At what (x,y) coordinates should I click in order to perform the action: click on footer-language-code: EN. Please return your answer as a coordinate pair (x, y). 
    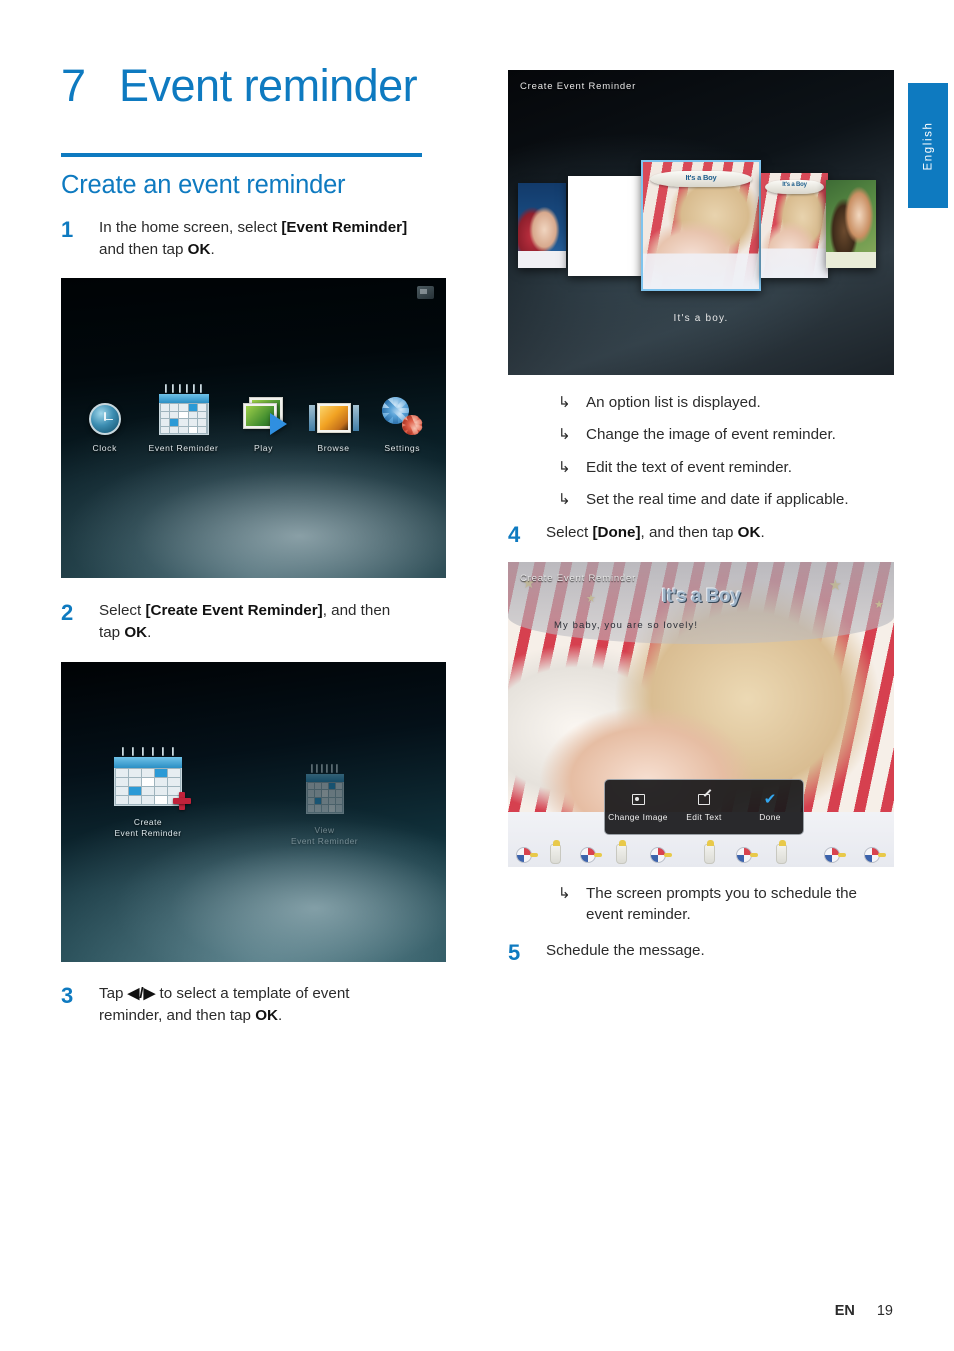
    Looking at the image, I should click on (844, 1311).